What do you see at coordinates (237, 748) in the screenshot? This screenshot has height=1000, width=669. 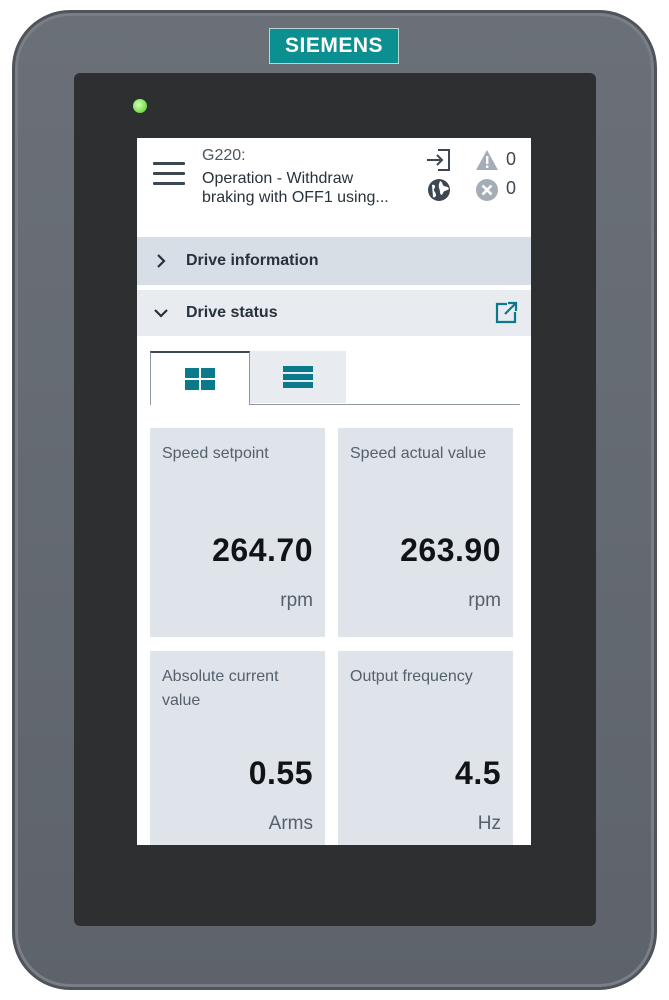 I see `tile-absolute-current-value: Absolute current value 0.55 Arms` at bounding box center [237, 748].